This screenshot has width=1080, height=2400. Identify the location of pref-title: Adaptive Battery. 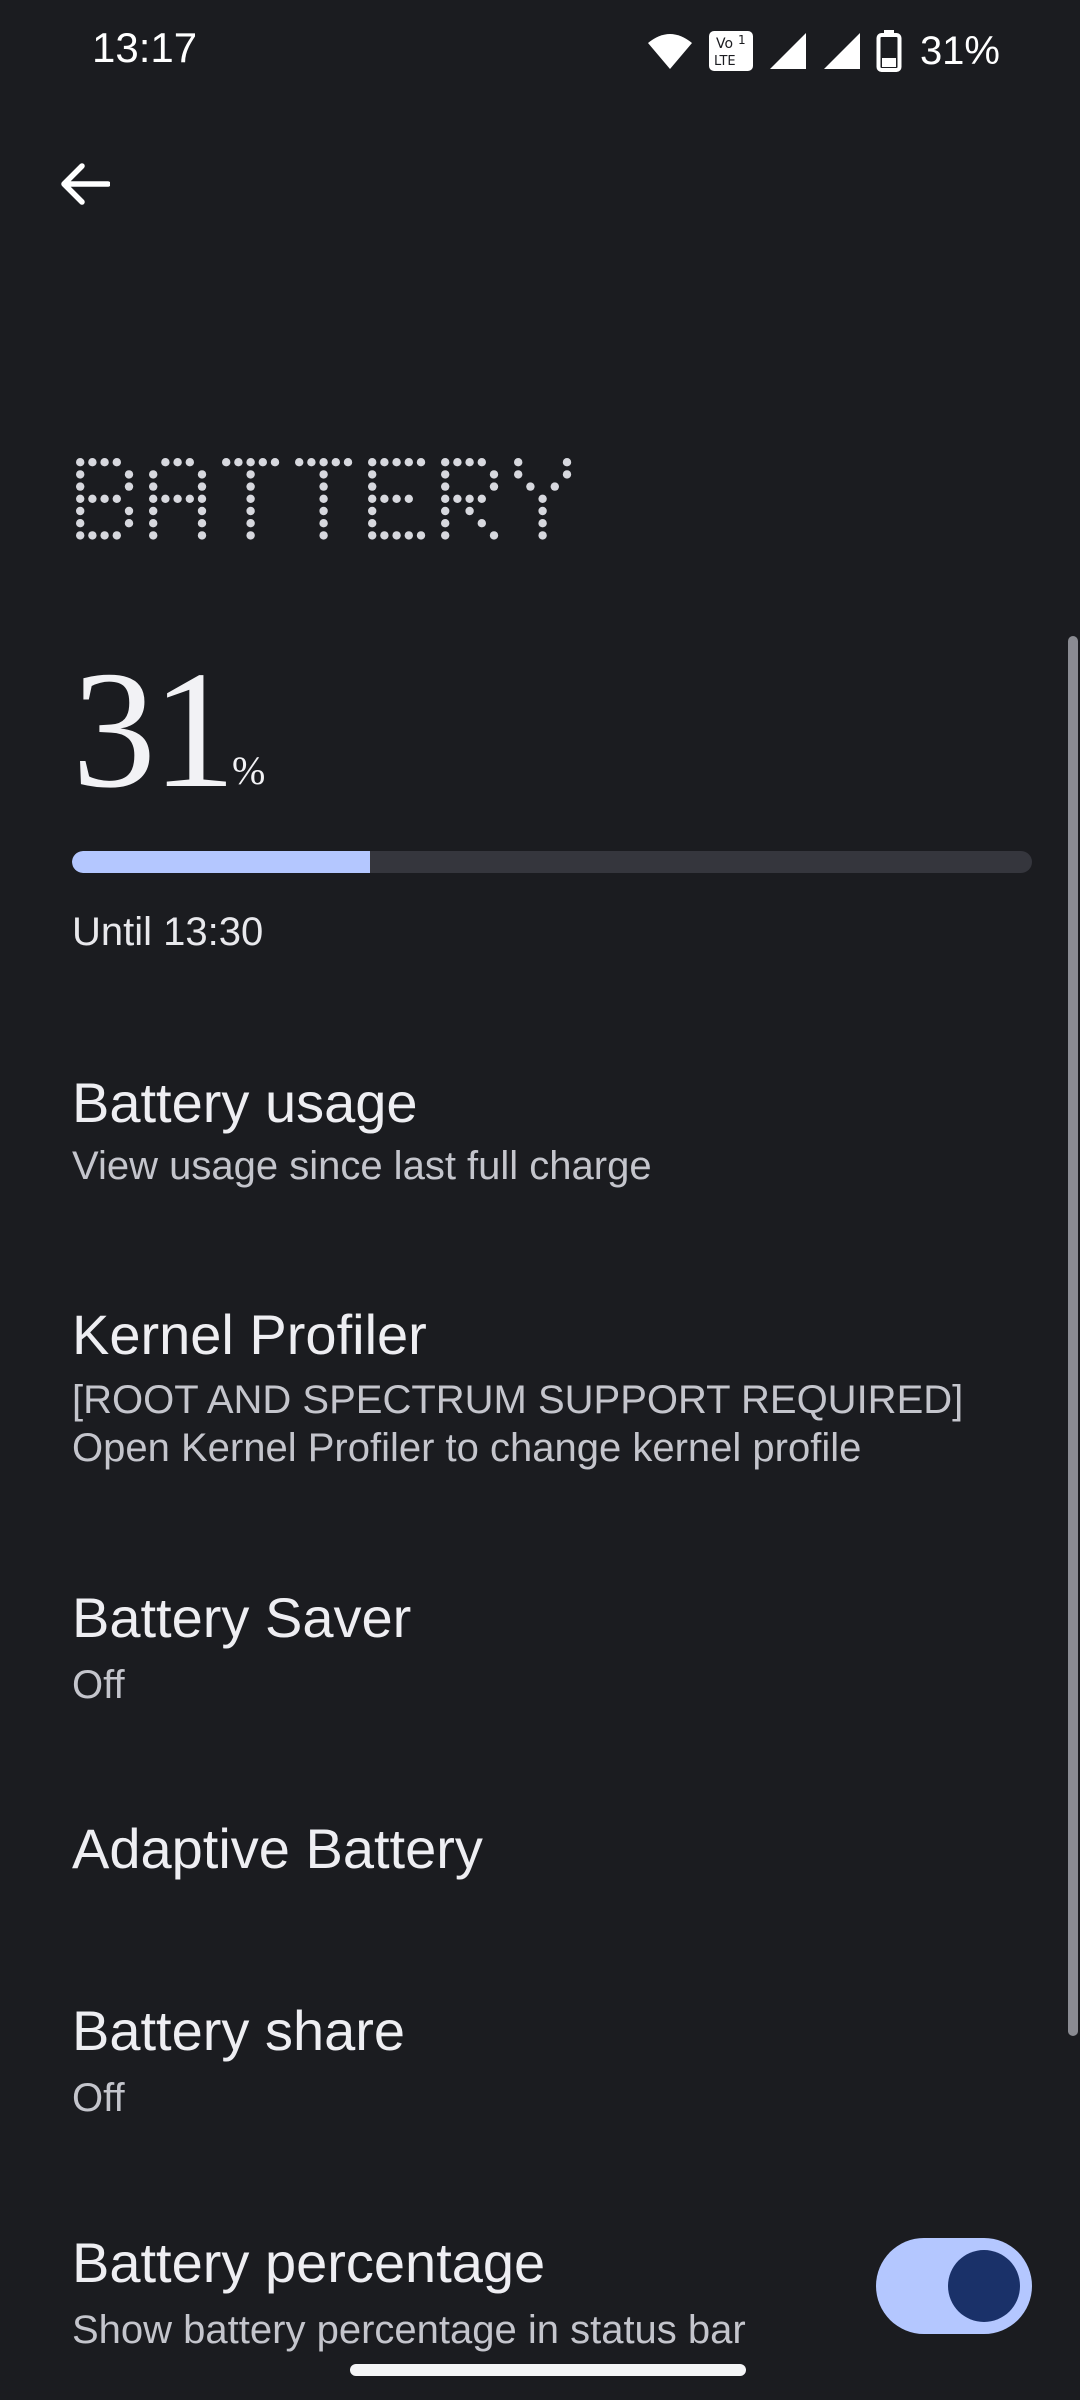
(277, 1848).